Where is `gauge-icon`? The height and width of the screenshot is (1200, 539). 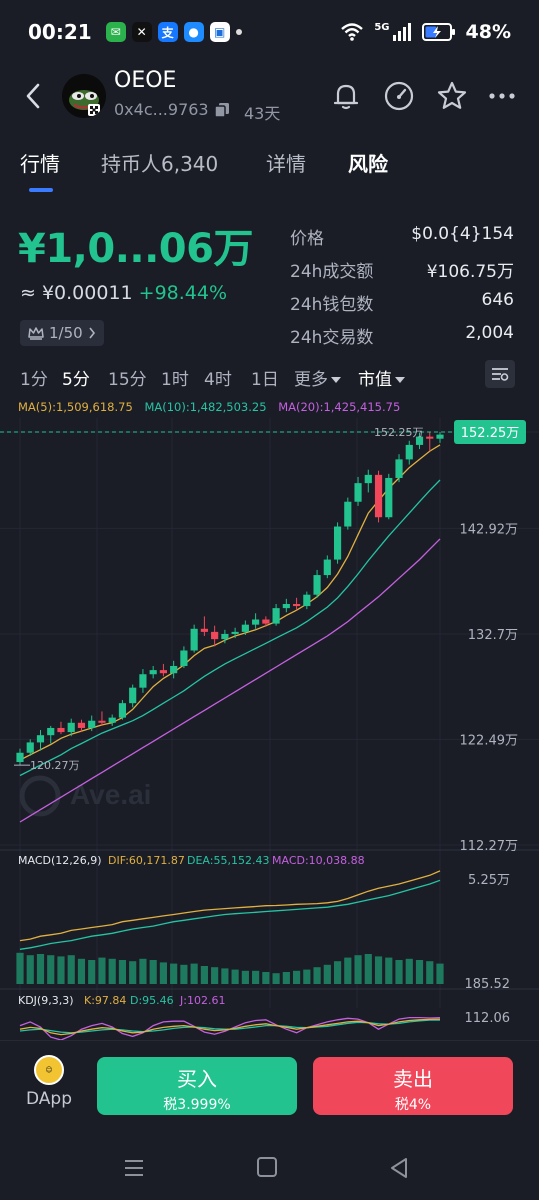 gauge-icon is located at coordinates (399, 96).